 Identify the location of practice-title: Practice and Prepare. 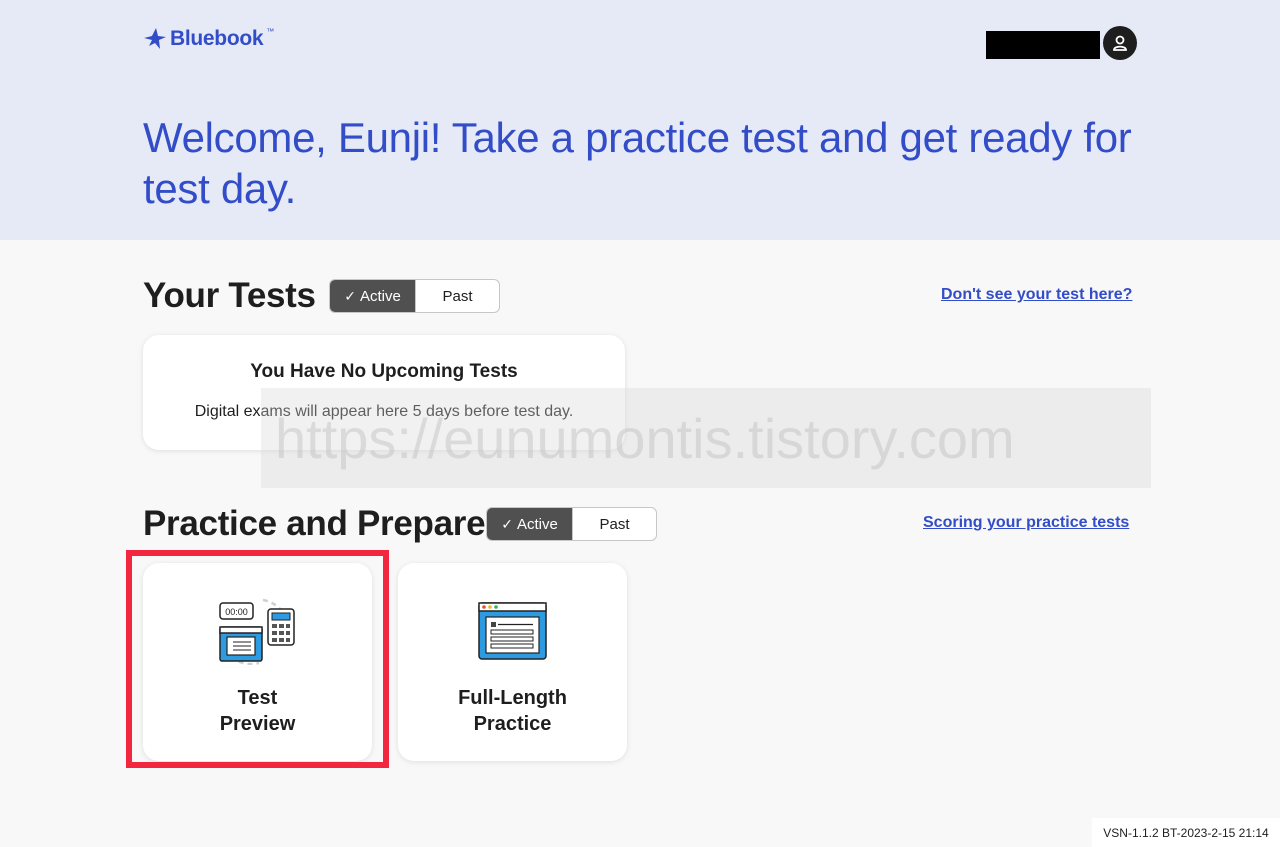
(314, 523).